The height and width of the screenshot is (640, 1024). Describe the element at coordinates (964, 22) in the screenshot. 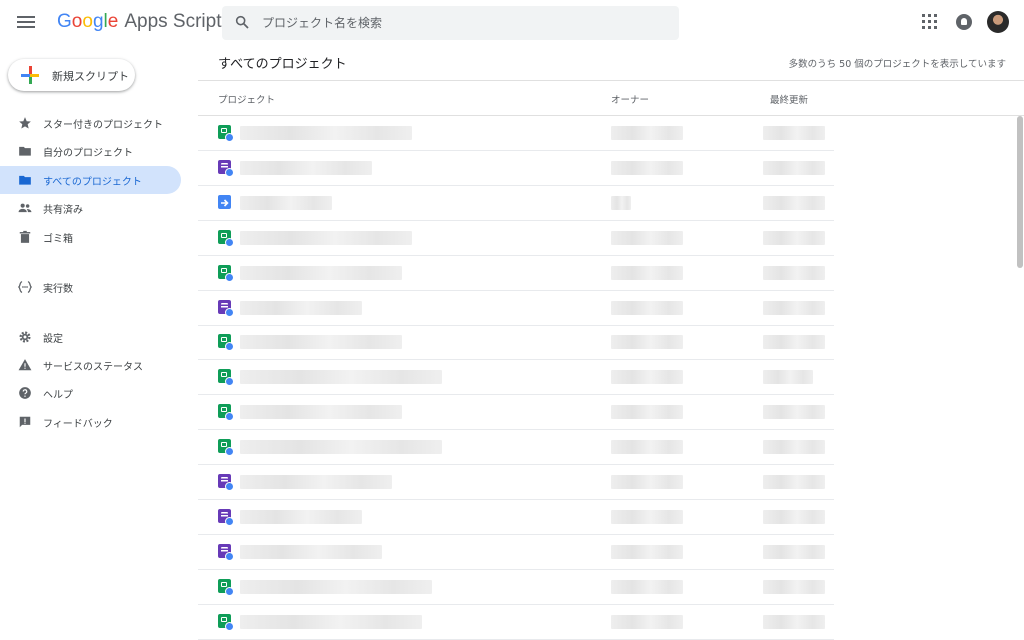

I see `notification-bell-icon` at that location.